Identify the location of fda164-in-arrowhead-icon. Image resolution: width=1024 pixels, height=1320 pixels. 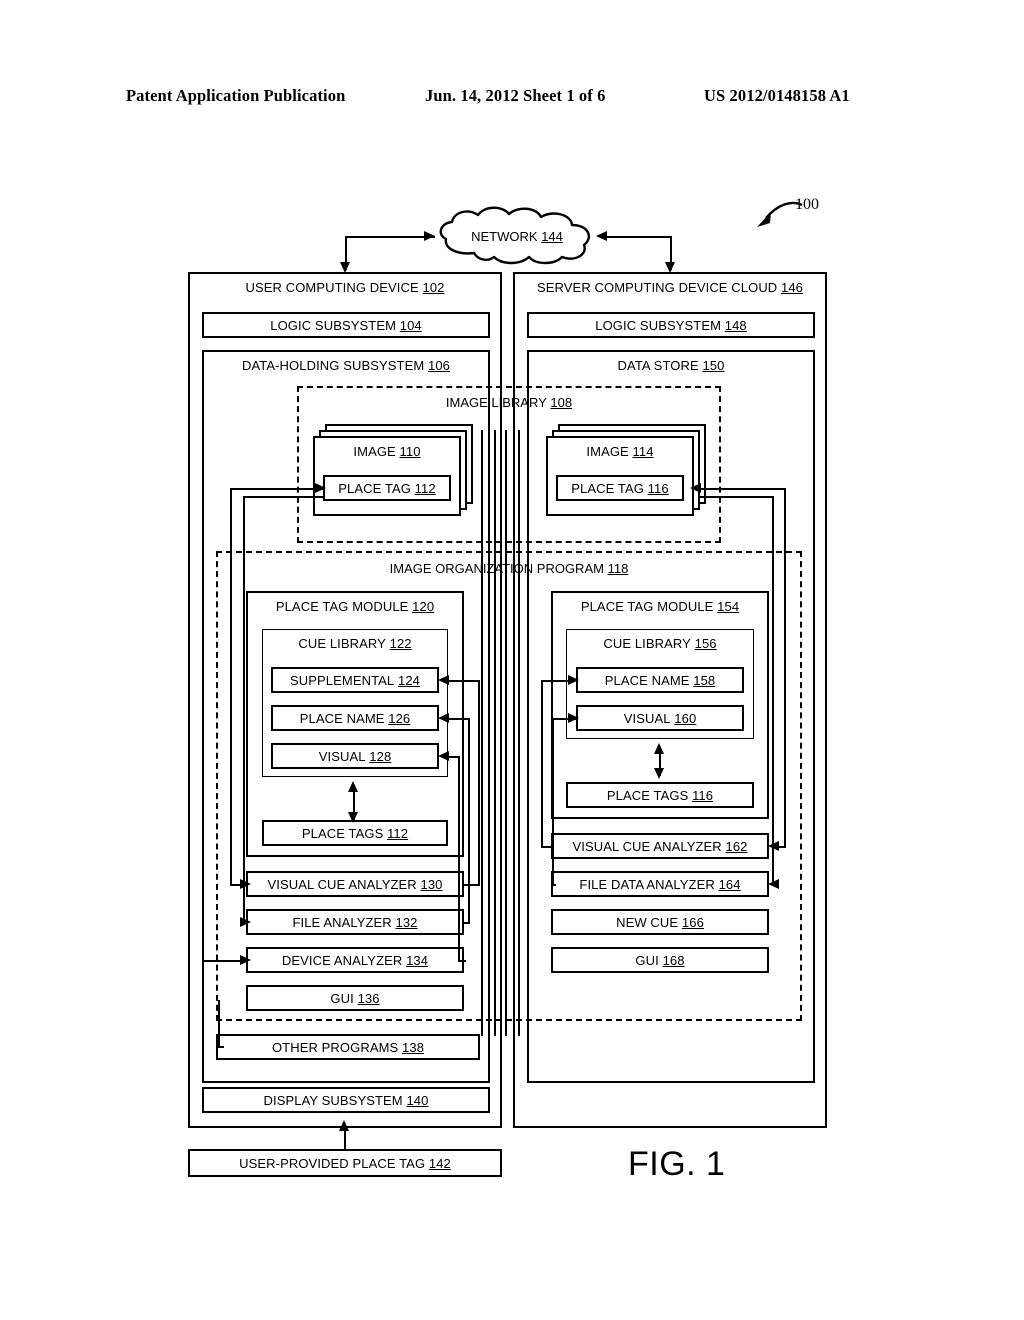
(773, 884).